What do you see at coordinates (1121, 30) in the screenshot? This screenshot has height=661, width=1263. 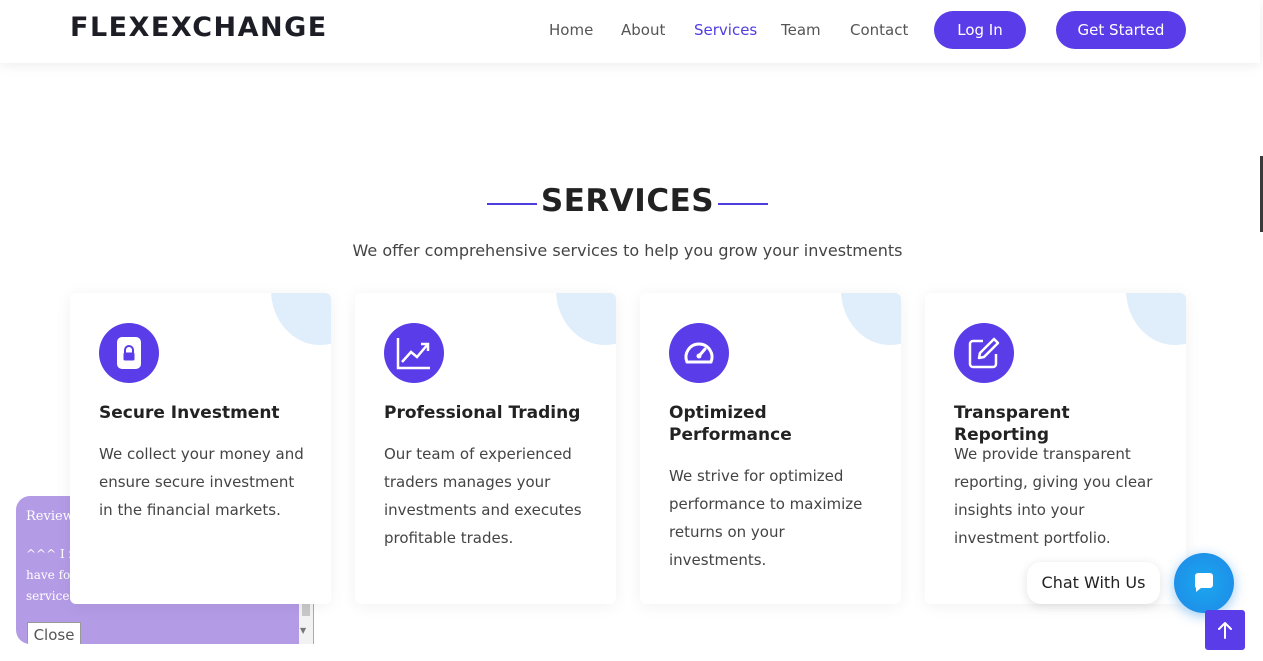 I see `get-started-button: Get Started` at bounding box center [1121, 30].